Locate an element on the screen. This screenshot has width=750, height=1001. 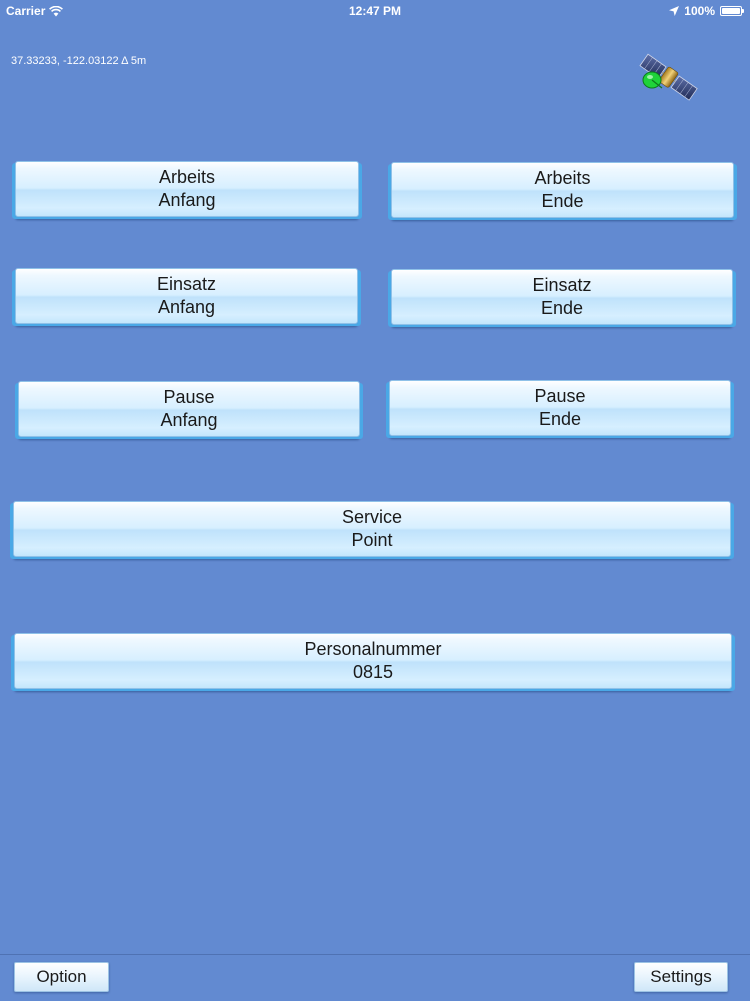
option-button: Option is located at coordinates (61, 977).